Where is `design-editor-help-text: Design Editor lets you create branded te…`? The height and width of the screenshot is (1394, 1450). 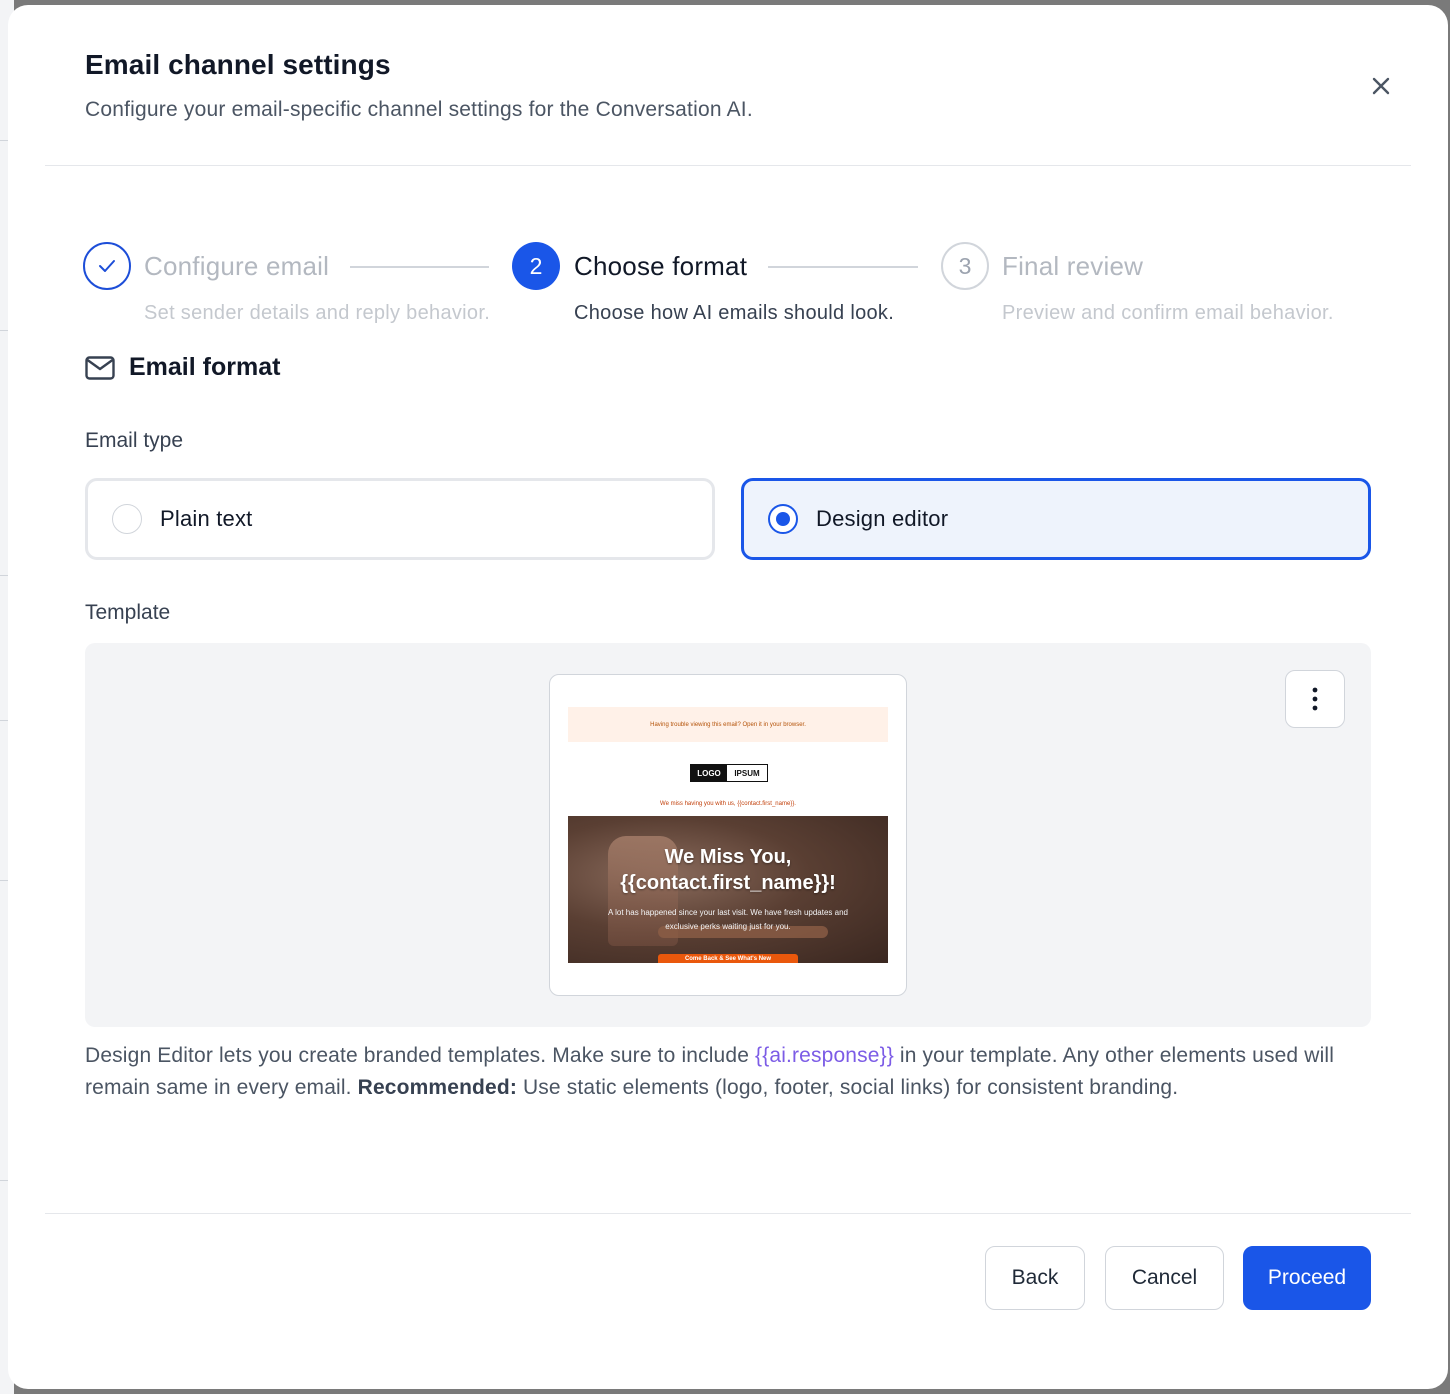
design-editor-help-text: Design Editor lets you create branded te… is located at coordinates (715, 1072).